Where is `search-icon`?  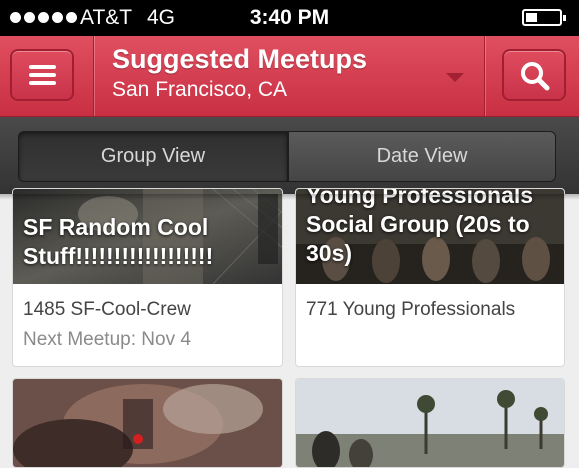 search-icon is located at coordinates (535, 76).